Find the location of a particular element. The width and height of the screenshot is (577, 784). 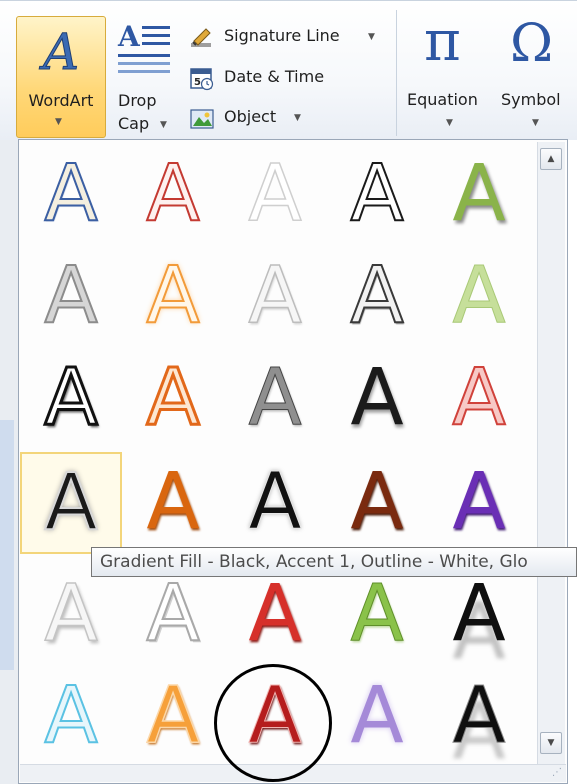

wordart-style-r2c2: A is located at coordinates (173, 296).